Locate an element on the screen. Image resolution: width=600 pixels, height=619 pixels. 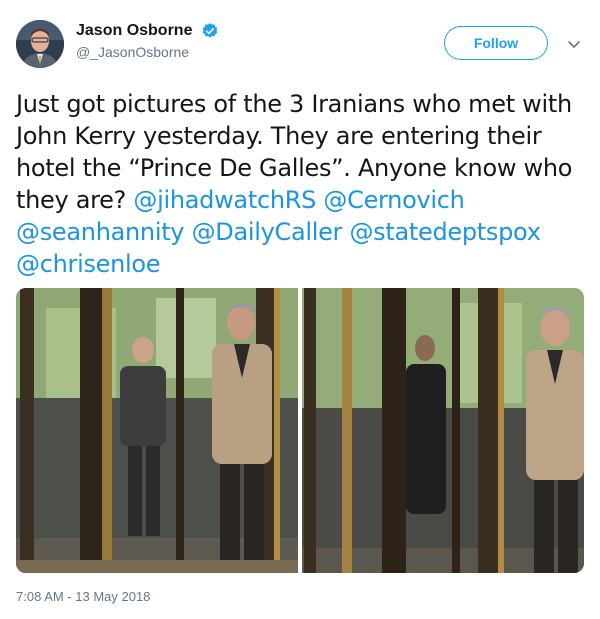
mention-link: @statedeptspox is located at coordinates (444, 232).